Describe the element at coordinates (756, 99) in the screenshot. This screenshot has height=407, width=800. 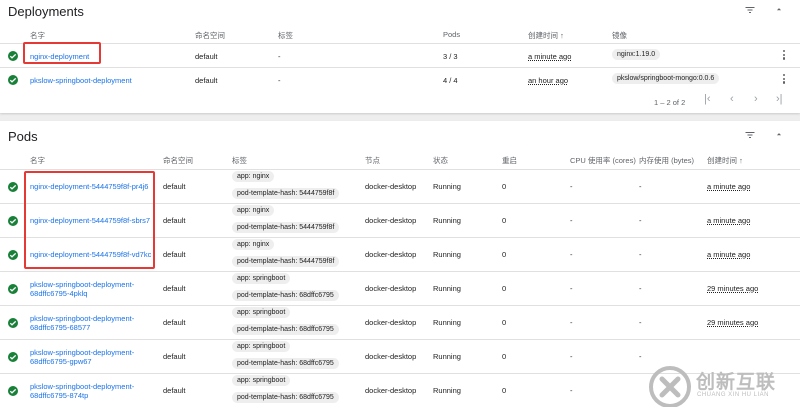
I see `next-page-icon: ›` at that location.